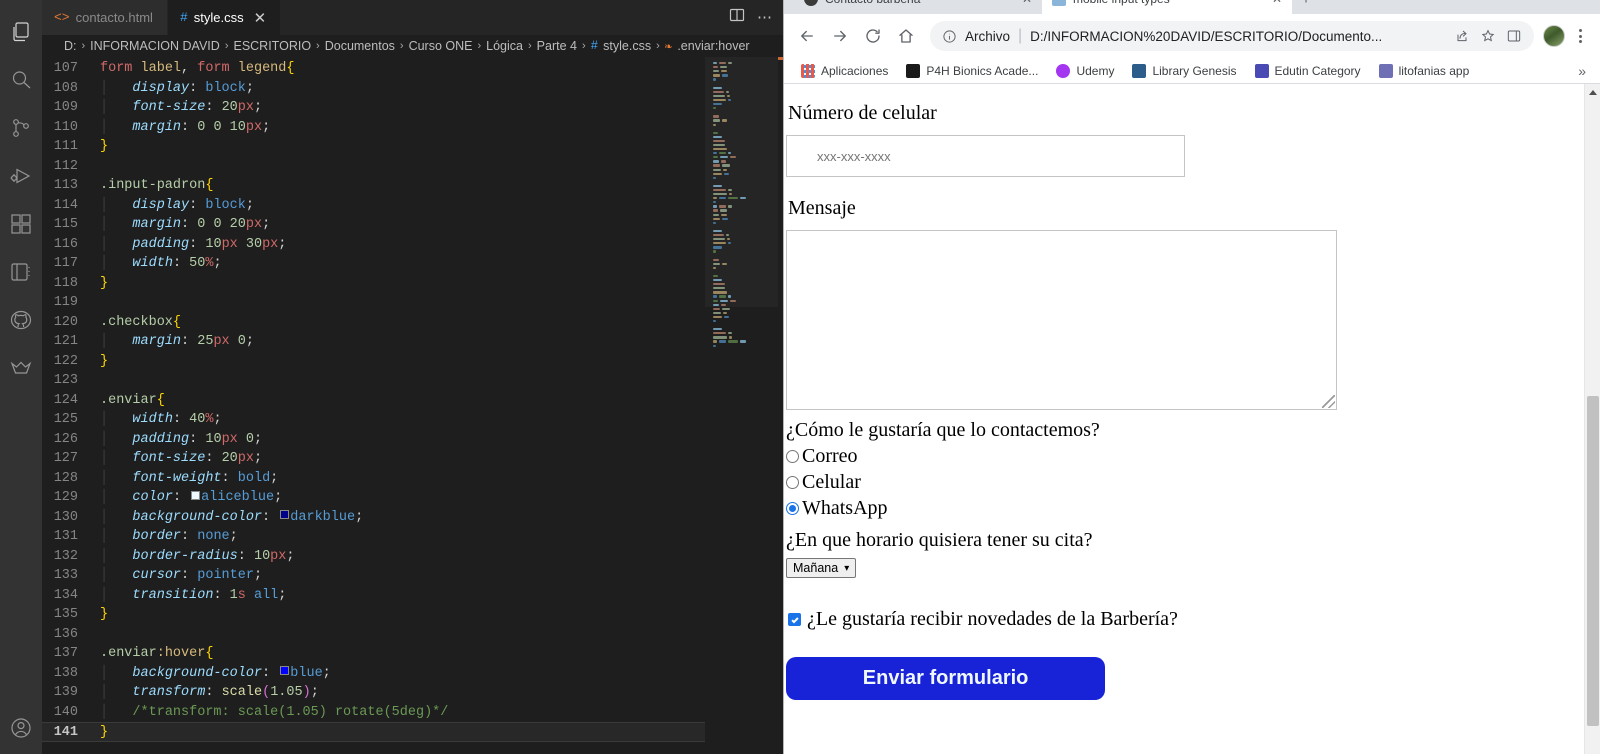  I want to click on resize-handle-icon, so click(1328, 401).